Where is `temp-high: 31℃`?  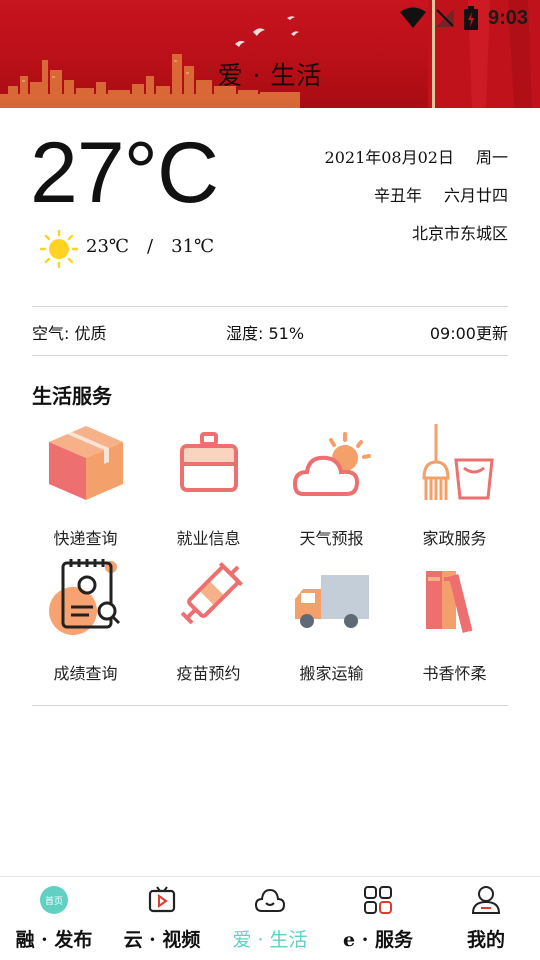
temp-high: 31℃ is located at coordinates (193, 246).